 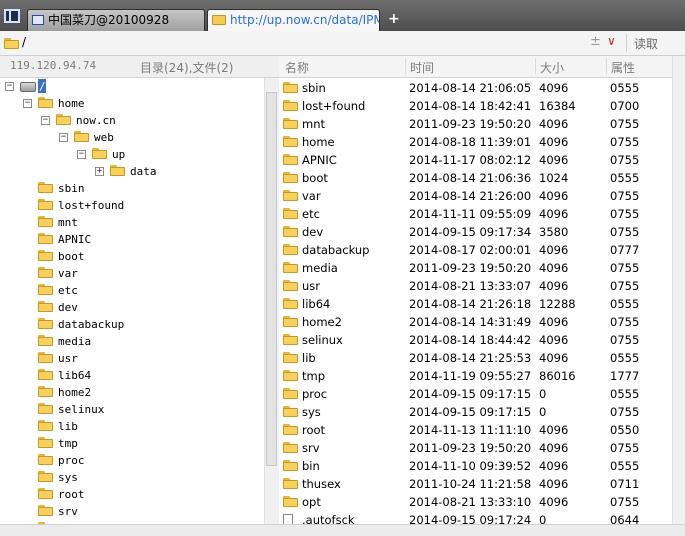 What do you see at coordinates (132, 256) in the screenshot?
I see `tree-item: boot` at bounding box center [132, 256].